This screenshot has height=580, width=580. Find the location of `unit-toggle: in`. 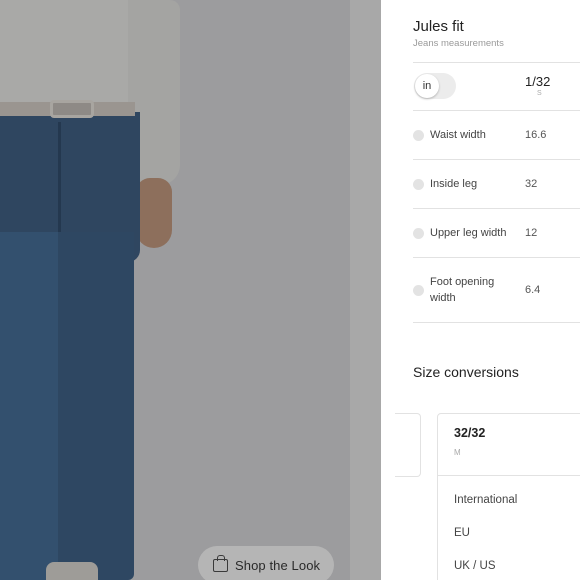

unit-toggle: in is located at coordinates (435, 86).